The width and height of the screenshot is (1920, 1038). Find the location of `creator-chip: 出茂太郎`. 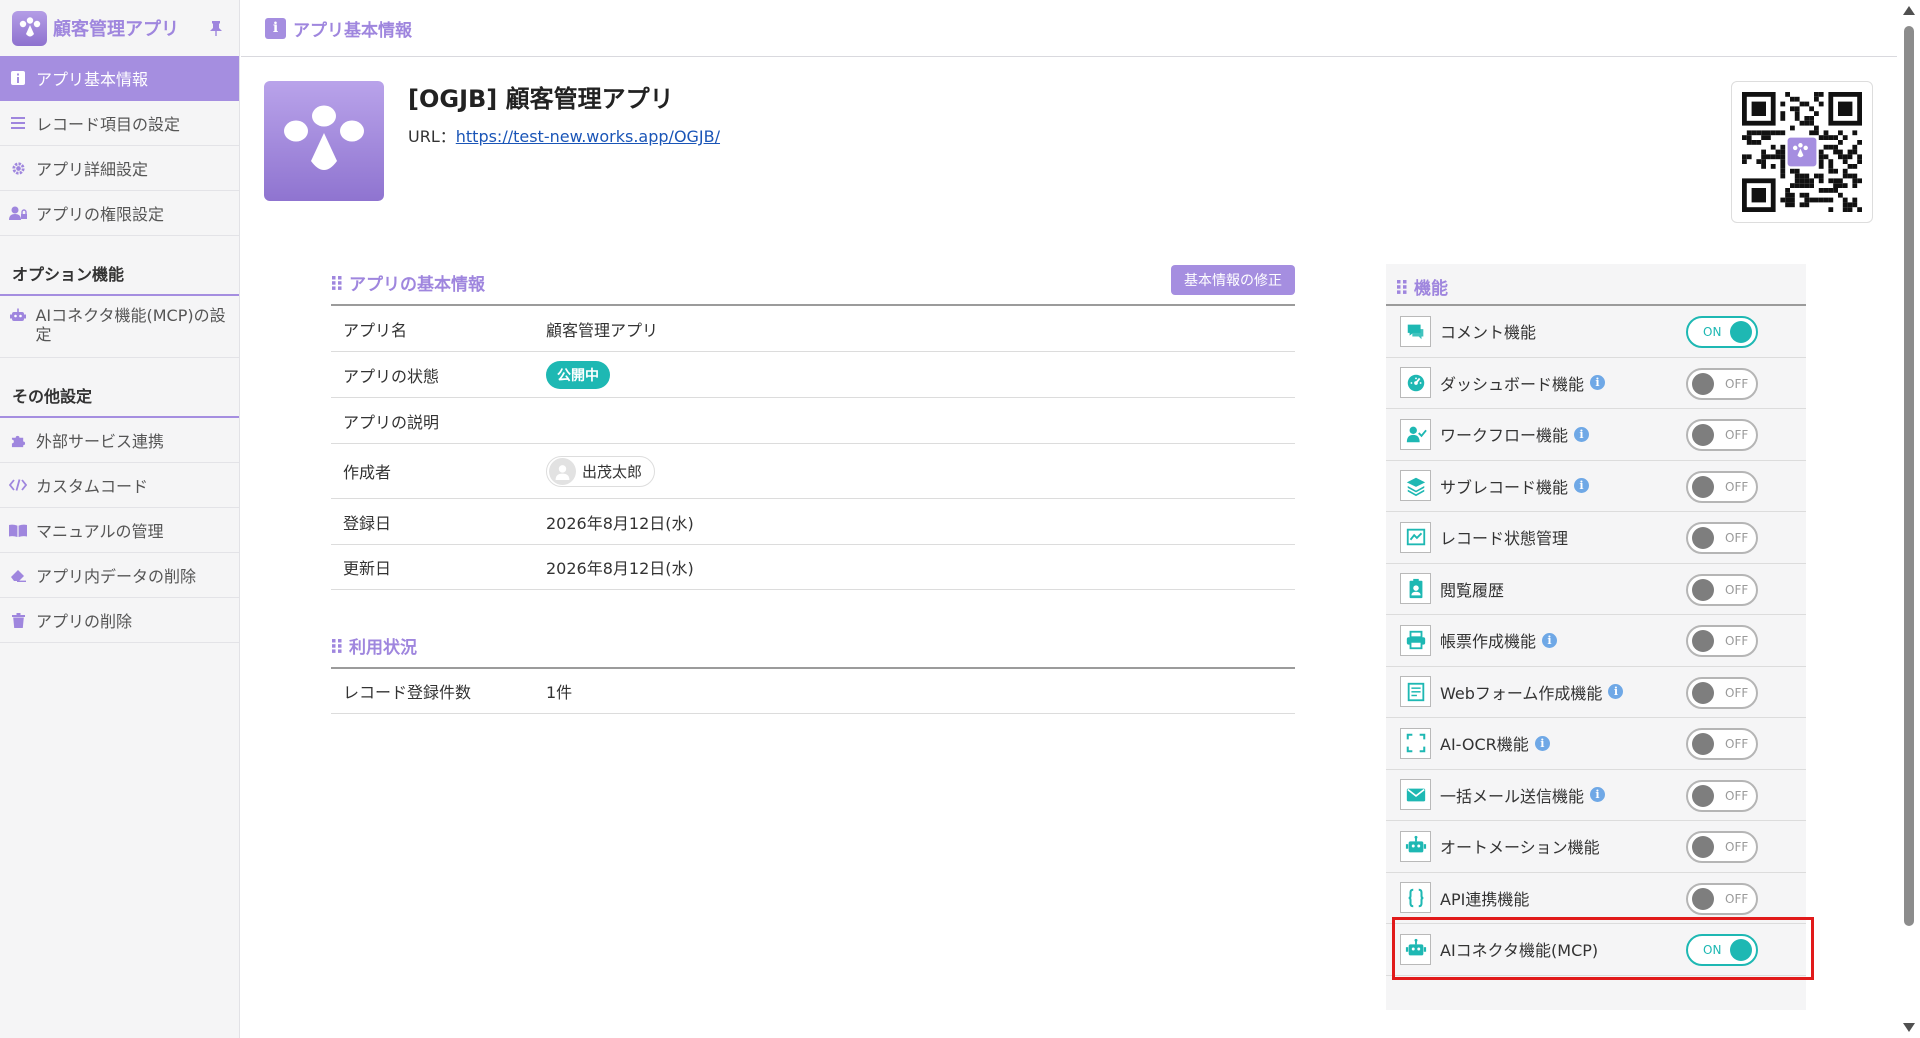

creator-chip: 出茂太郎 is located at coordinates (601, 471).